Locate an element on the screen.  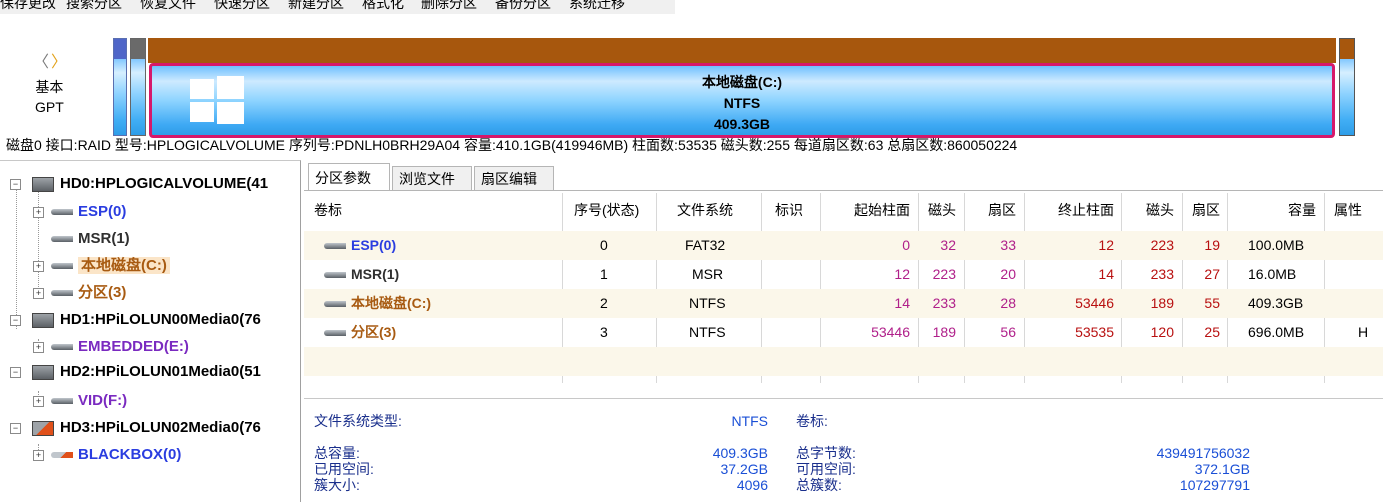
col-header-label: 卷标 is located at coordinates (328, 210).